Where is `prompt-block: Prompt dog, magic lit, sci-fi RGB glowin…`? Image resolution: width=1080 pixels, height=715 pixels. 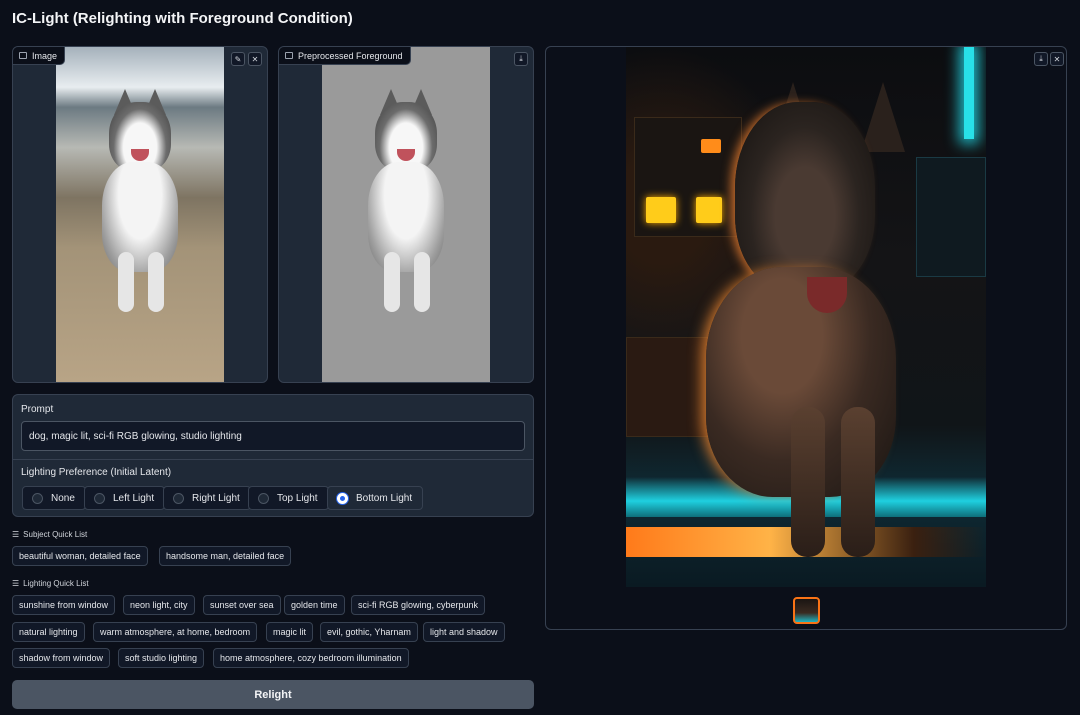
prompt-block: Prompt dog, magic lit, sci-fi RGB glowin… is located at coordinates (273, 455).